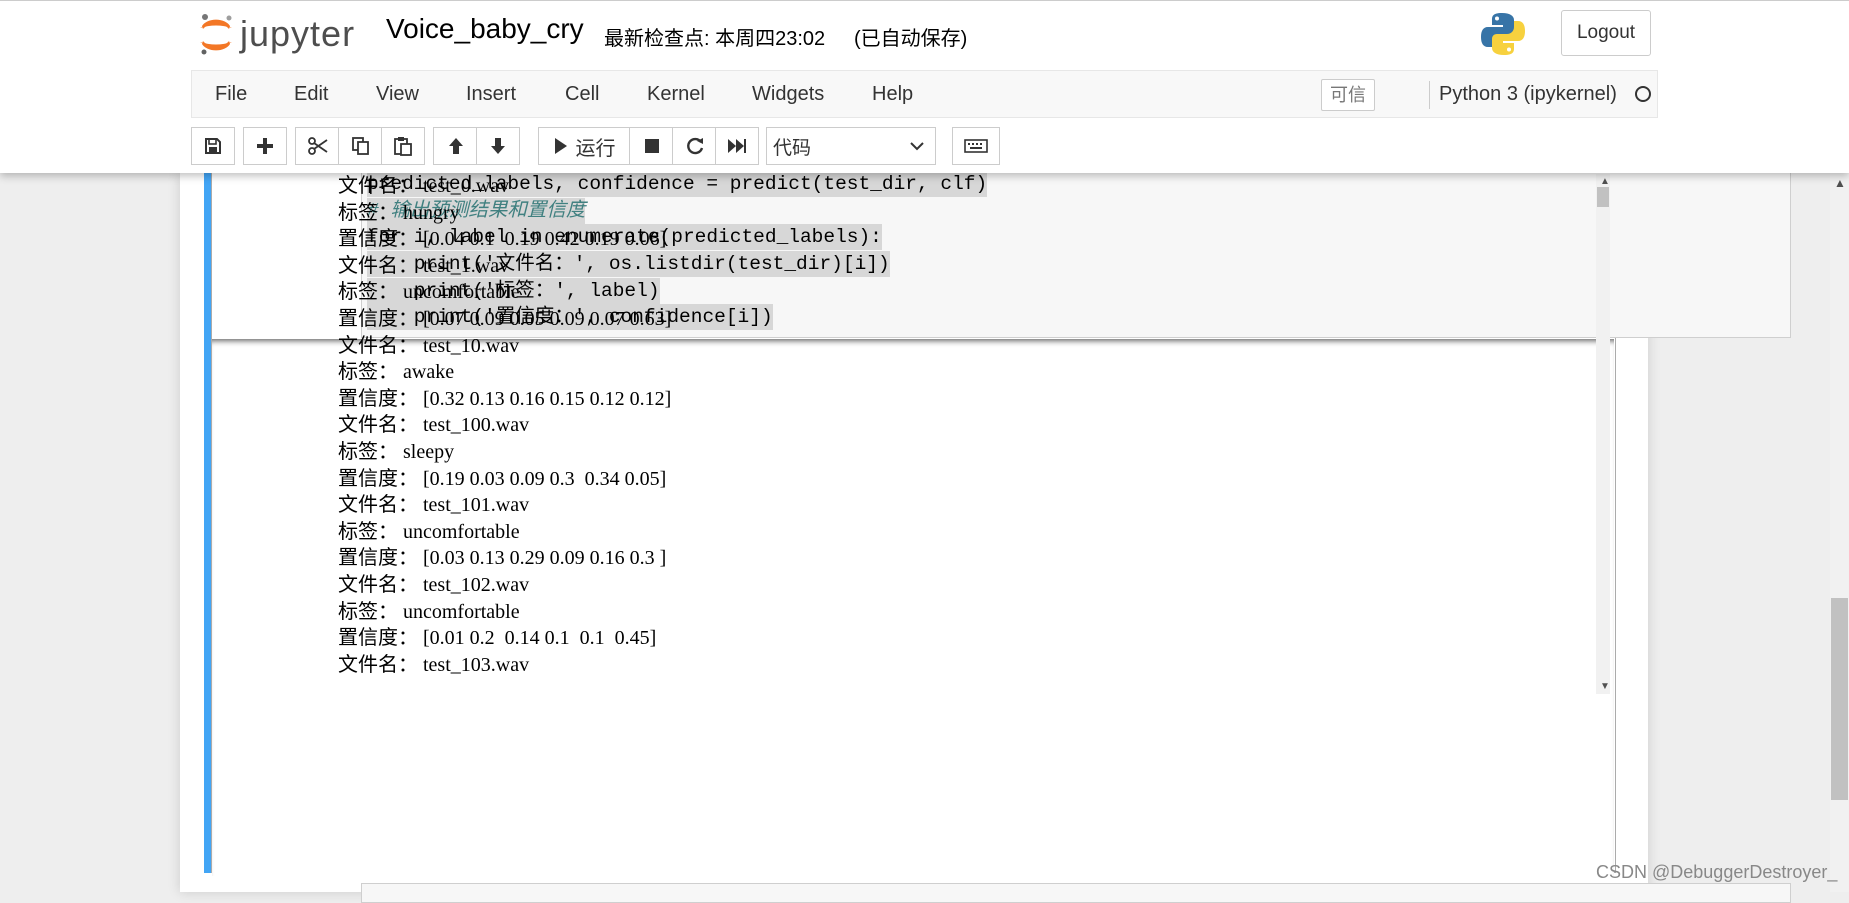 The width and height of the screenshot is (1849, 903). What do you see at coordinates (1605, 181) in the screenshot?
I see `scroll-up-arrow-icon: ▲` at bounding box center [1605, 181].